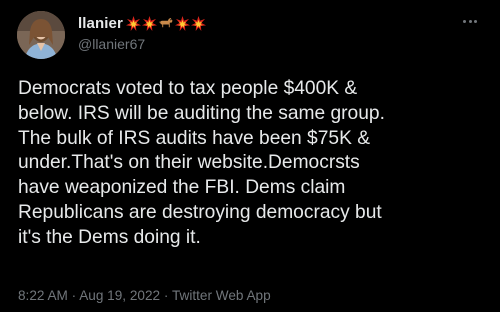 This screenshot has width=500, height=312. Describe the element at coordinates (142, 44) in the screenshot. I see `user-handle: @llanier67` at that location.